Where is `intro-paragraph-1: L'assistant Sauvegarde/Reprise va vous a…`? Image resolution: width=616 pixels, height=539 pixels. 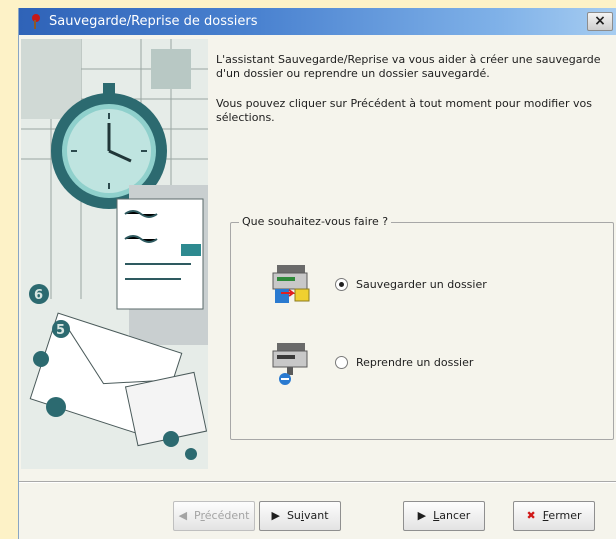
intro-paragraph-1: L'assistant Sauvegarde/Reprise va vous a… is located at coordinates (408, 66).